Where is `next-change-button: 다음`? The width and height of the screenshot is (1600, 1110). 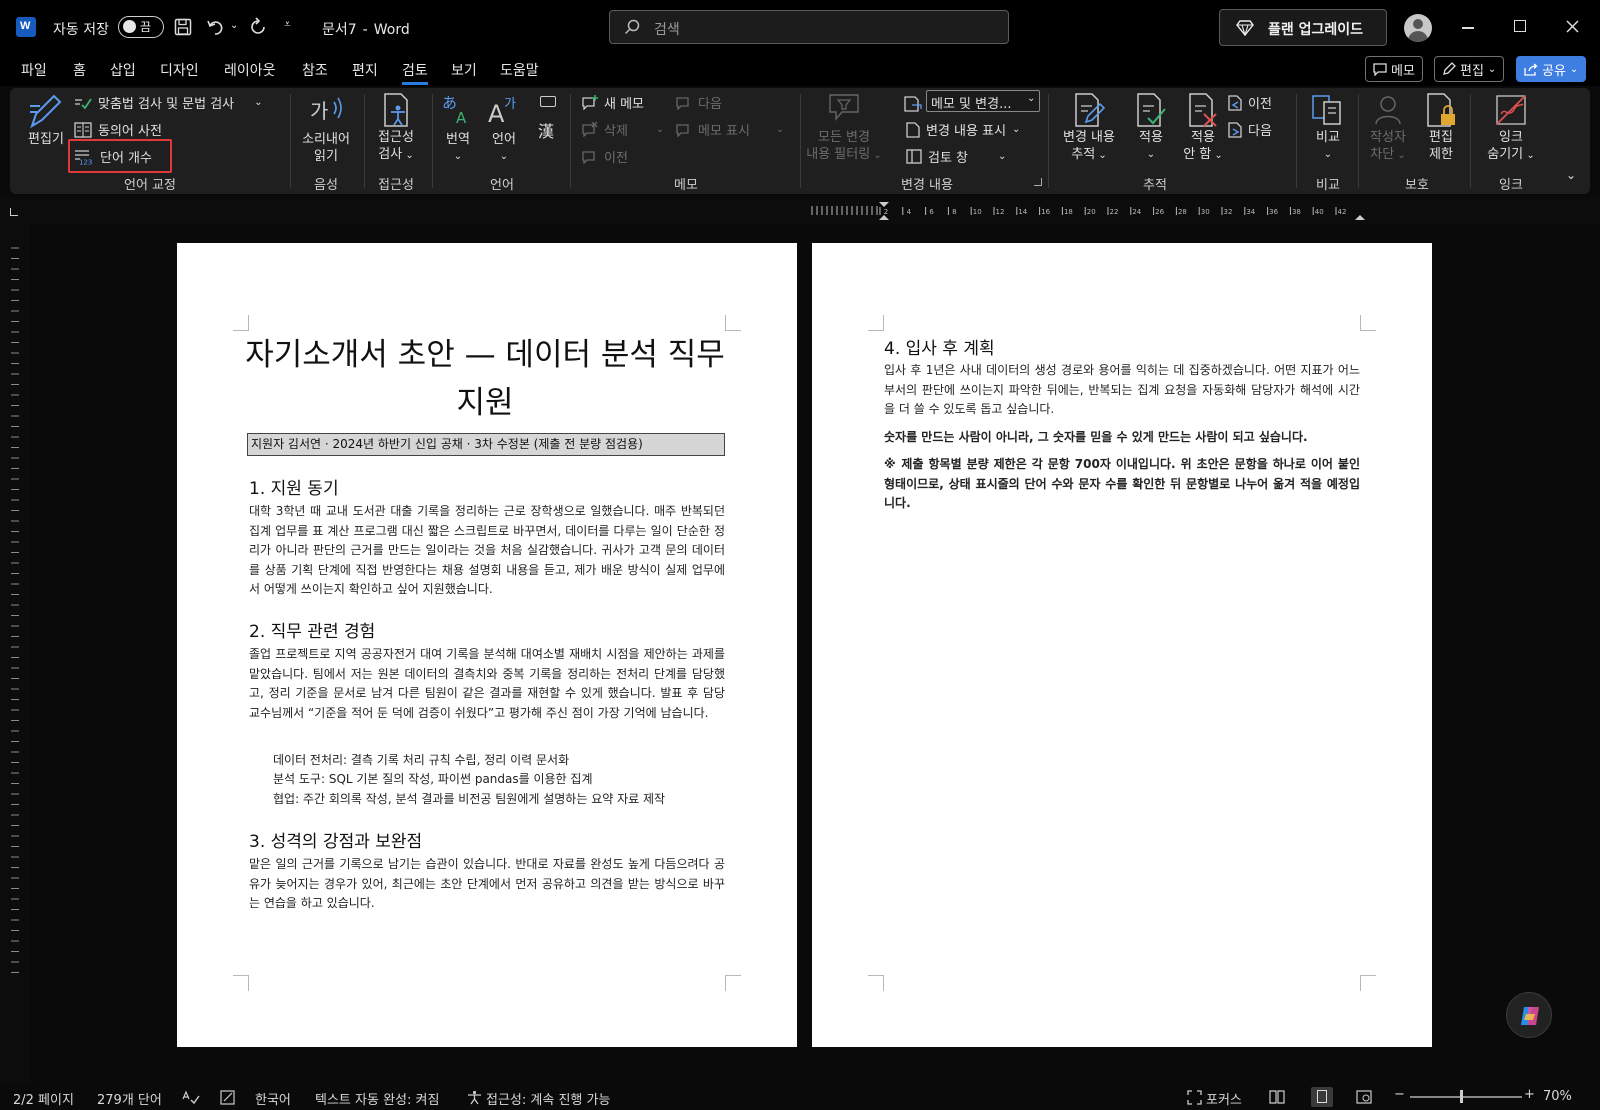 next-change-button: 다음 is located at coordinates (1250, 129).